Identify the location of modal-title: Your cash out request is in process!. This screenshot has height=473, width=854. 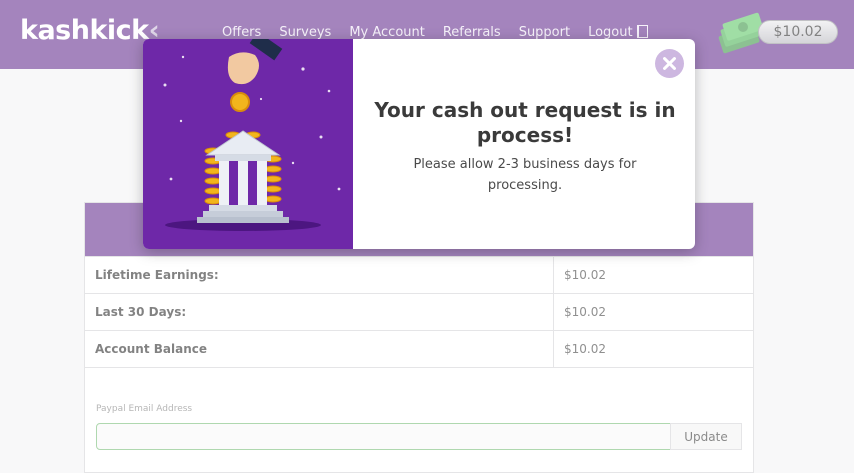
(525, 122).